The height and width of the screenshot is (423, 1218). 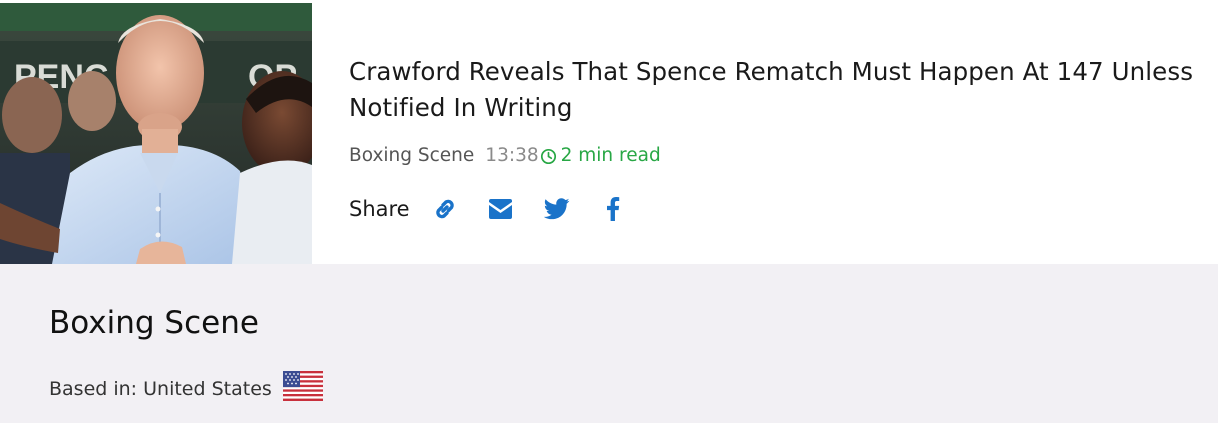 I want to click on clock-icon, so click(x=548, y=156).